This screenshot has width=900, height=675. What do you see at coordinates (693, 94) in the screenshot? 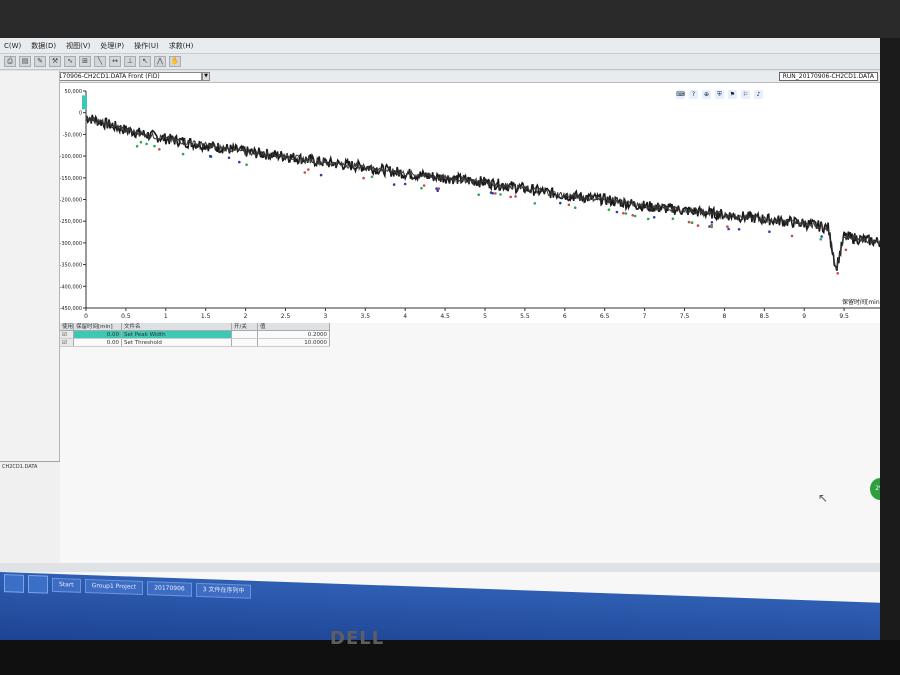
I see `help-icon: ?` at bounding box center [693, 94].